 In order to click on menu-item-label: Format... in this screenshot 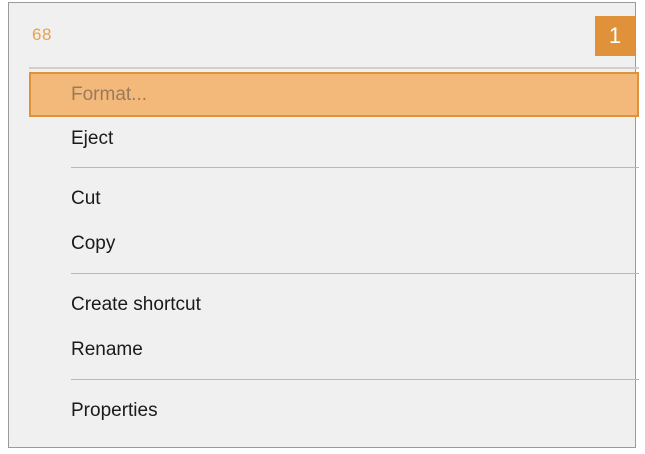, I will do `click(109, 94)`.